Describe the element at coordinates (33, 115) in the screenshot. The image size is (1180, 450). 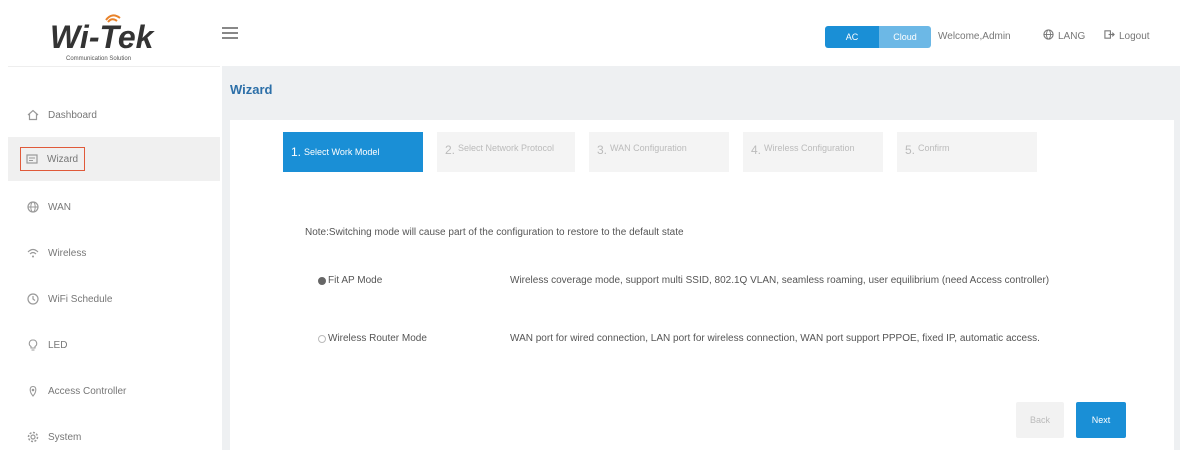
I see `home-icon` at that location.